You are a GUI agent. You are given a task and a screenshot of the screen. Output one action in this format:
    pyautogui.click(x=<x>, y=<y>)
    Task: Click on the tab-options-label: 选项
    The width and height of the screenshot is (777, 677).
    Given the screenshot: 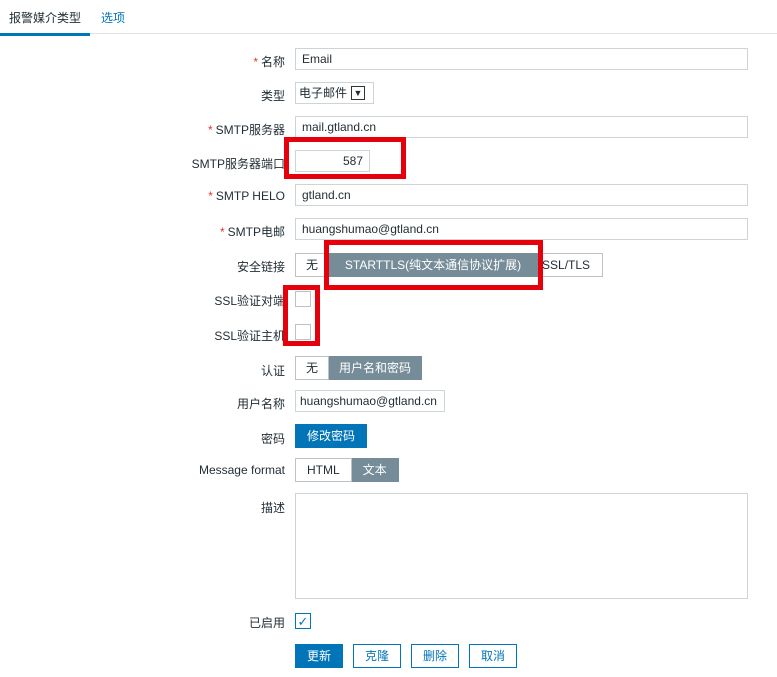 What is the action you would take?
    pyautogui.click(x=113, y=18)
    